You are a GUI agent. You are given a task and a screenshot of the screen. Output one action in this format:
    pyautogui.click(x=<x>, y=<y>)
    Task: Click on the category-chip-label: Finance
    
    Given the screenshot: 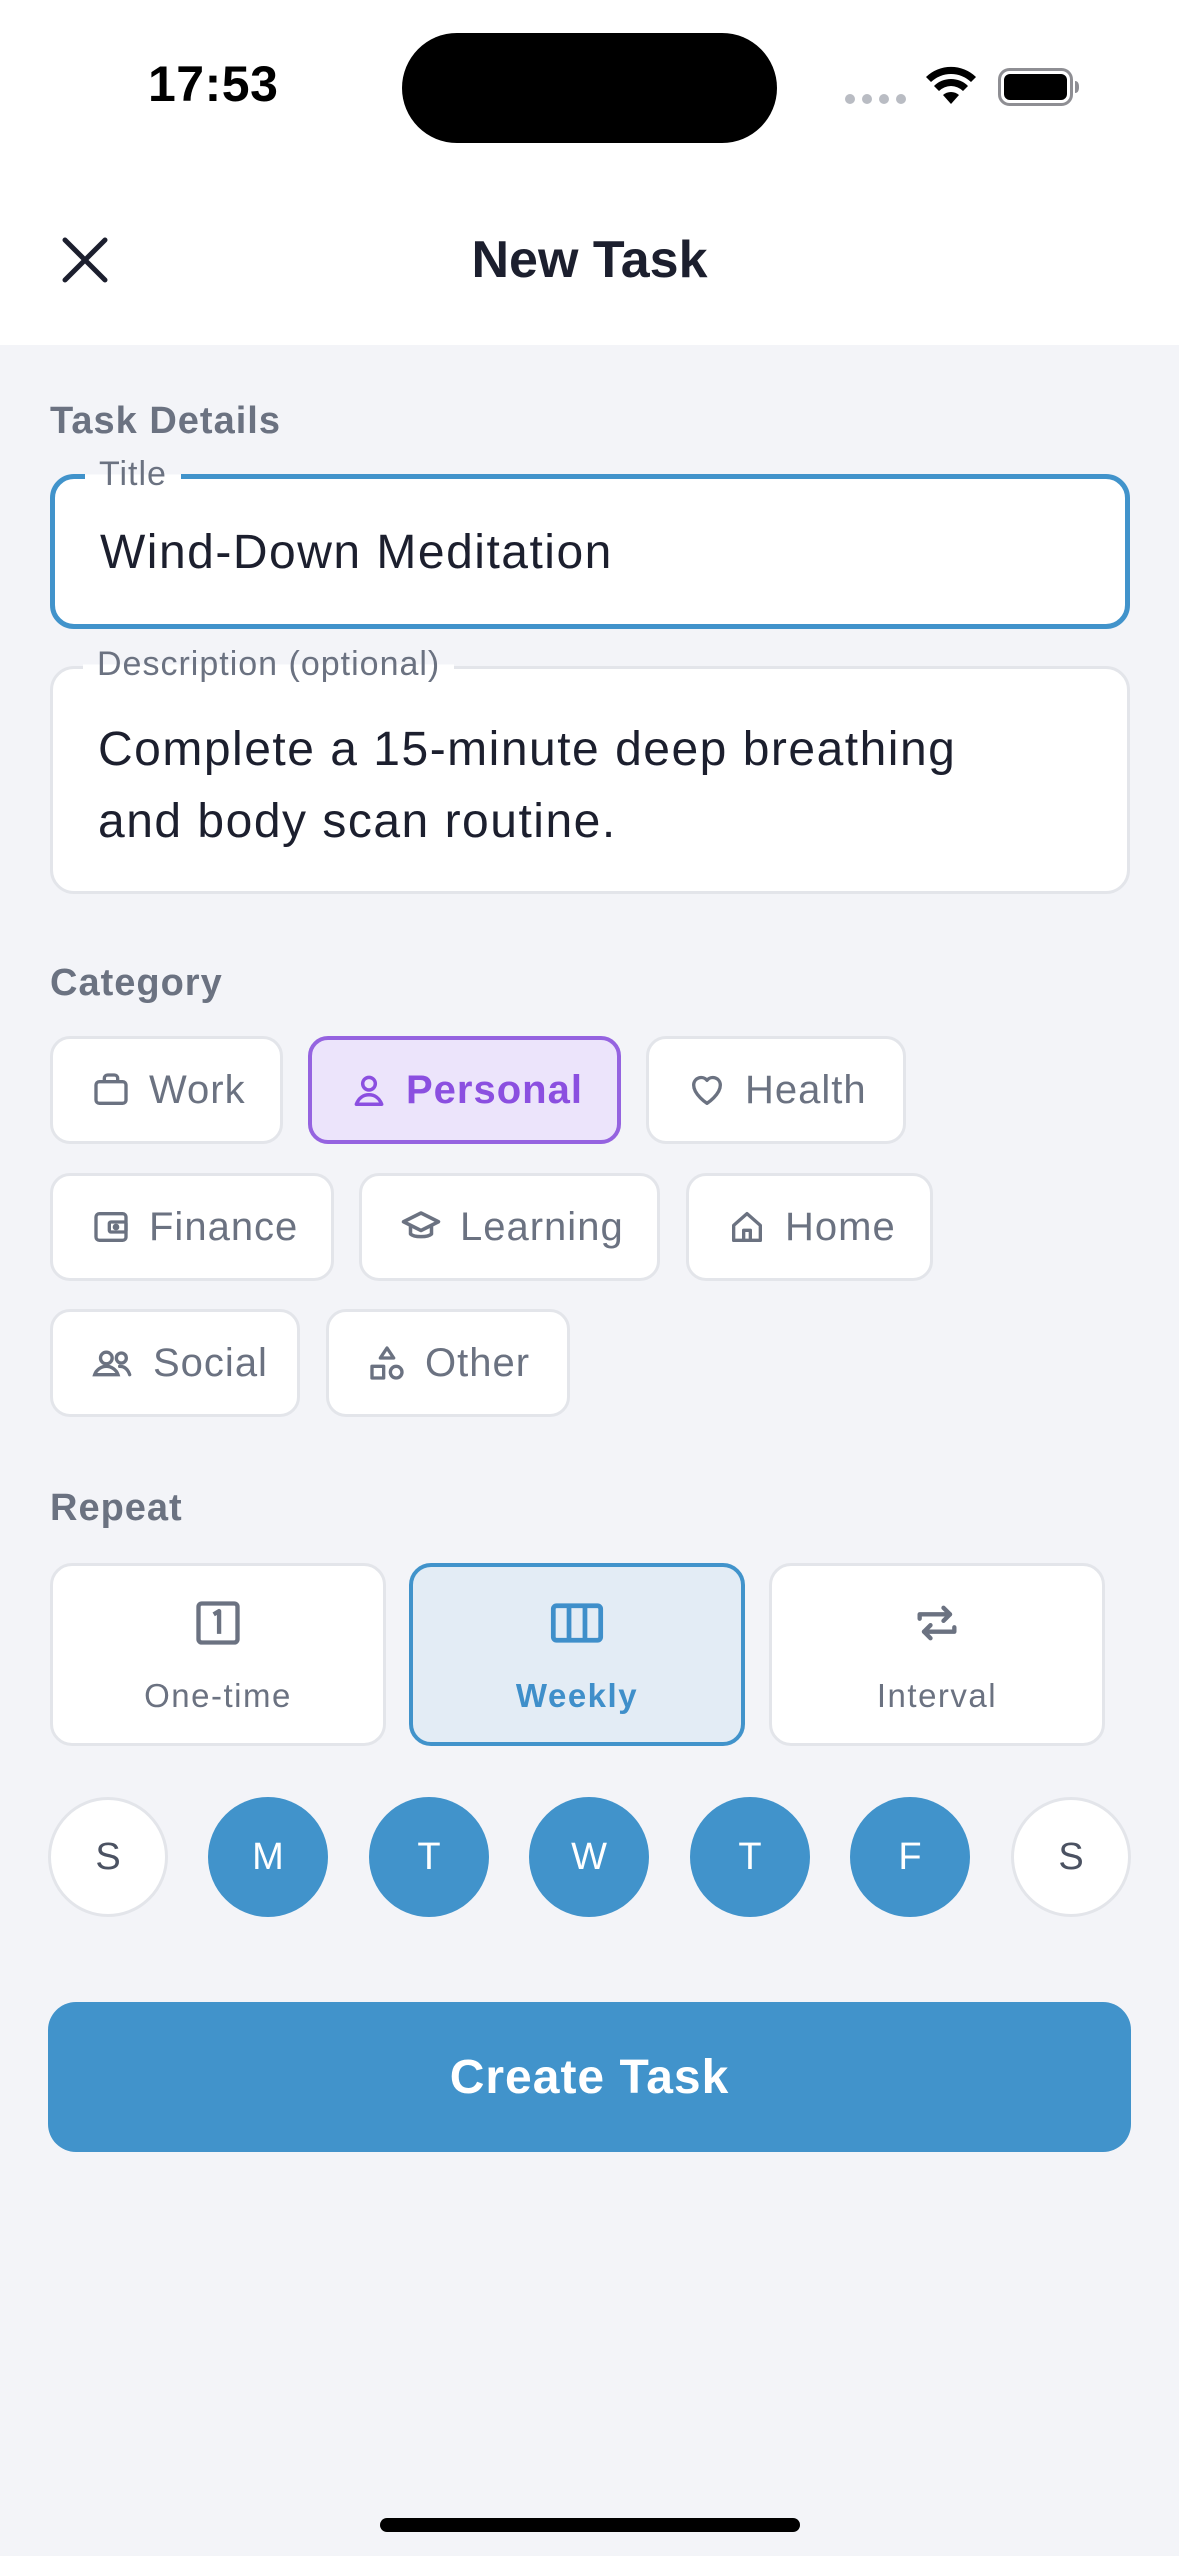 What is the action you would take?
    pyautogui.click(x=224, y=1226)
    